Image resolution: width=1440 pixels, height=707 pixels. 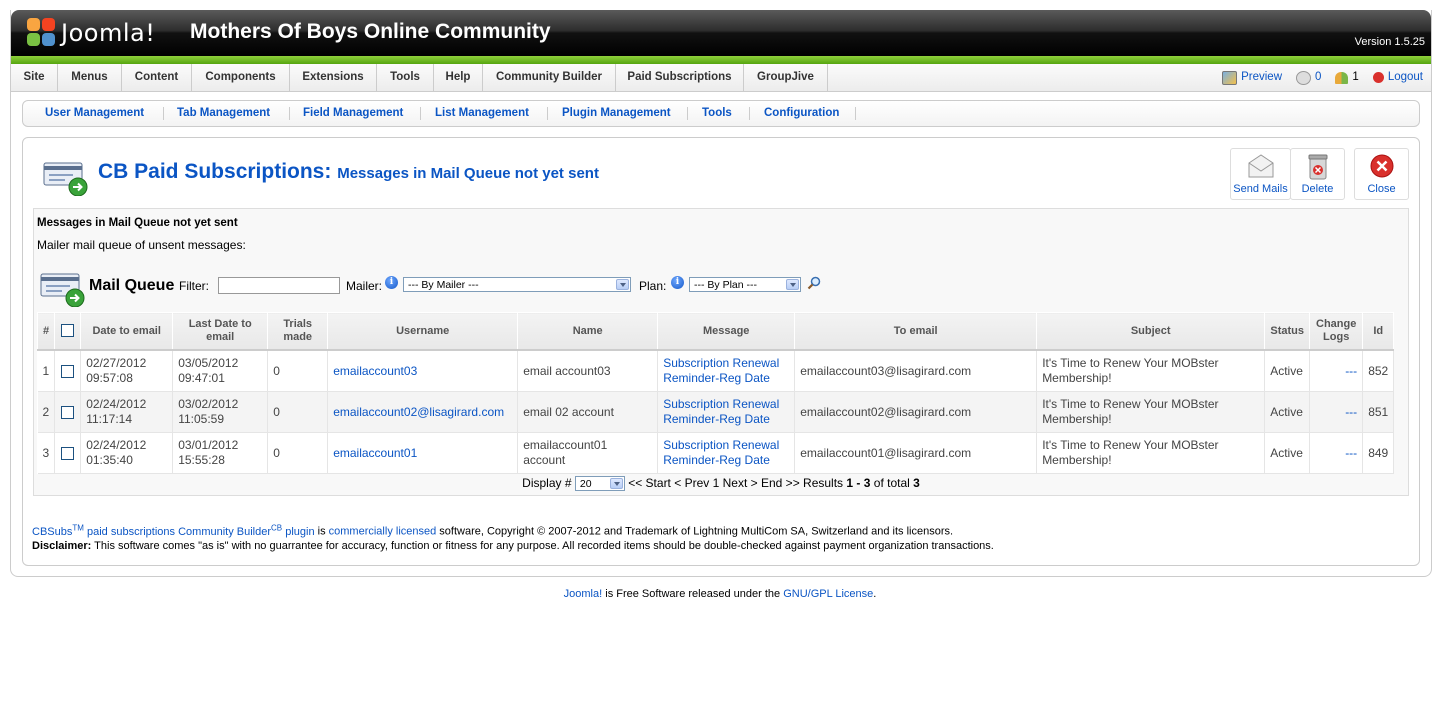 What do you see at coordinates (353, 113) in the screenshot?
I see `submenu-field-management: Field Management` at bounding box center [353, 113].